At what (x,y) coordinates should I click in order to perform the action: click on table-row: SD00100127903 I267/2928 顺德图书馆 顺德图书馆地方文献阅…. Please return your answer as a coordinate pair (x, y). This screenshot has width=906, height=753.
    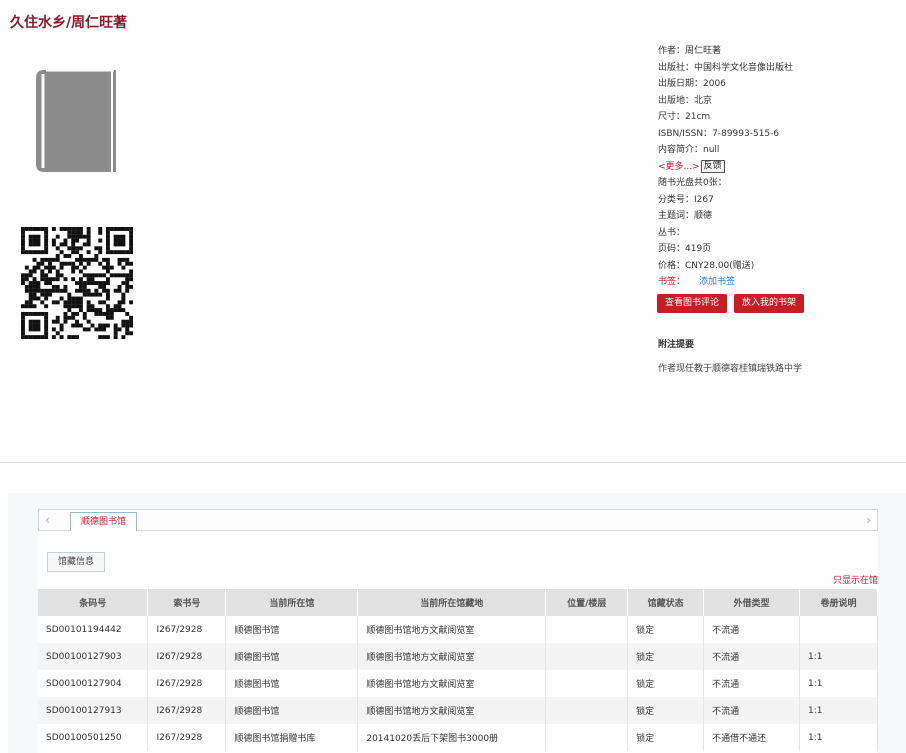
    Looking at the image, I should click on (458, 656).